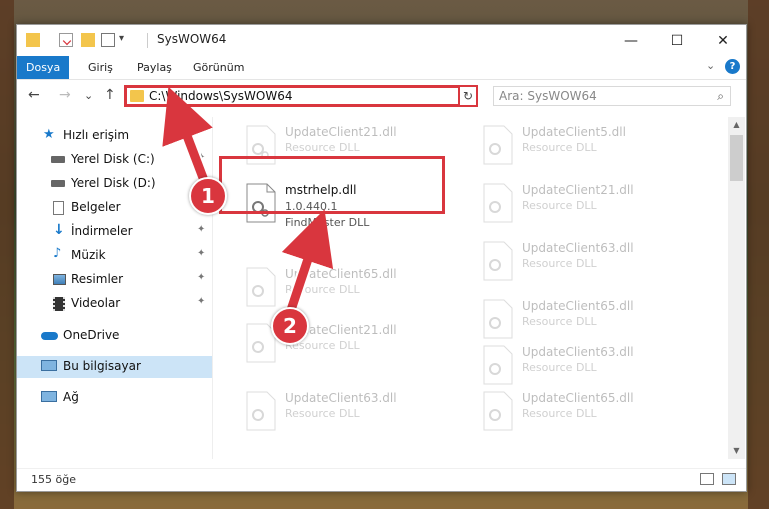  Describe the element at coordinates (53, 479) in the screenshot. I see `item-count: 155 öğe` at that location.